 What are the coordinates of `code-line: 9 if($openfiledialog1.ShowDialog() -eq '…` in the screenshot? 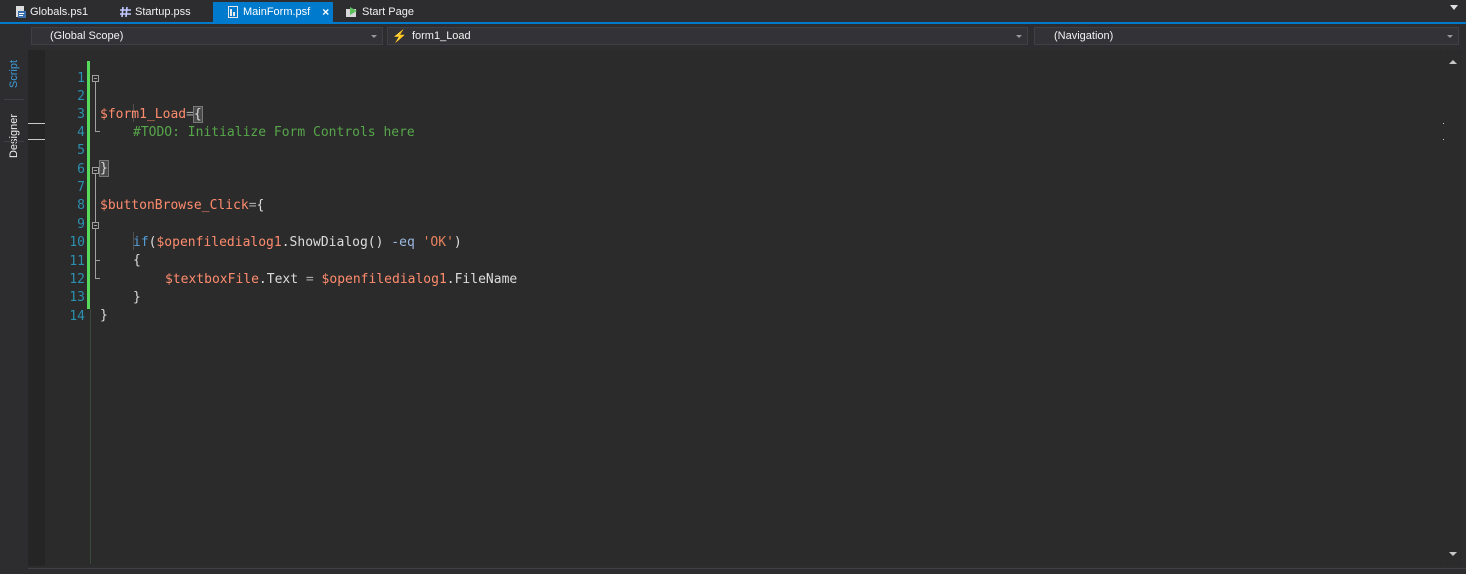 It's located at (744, 224).